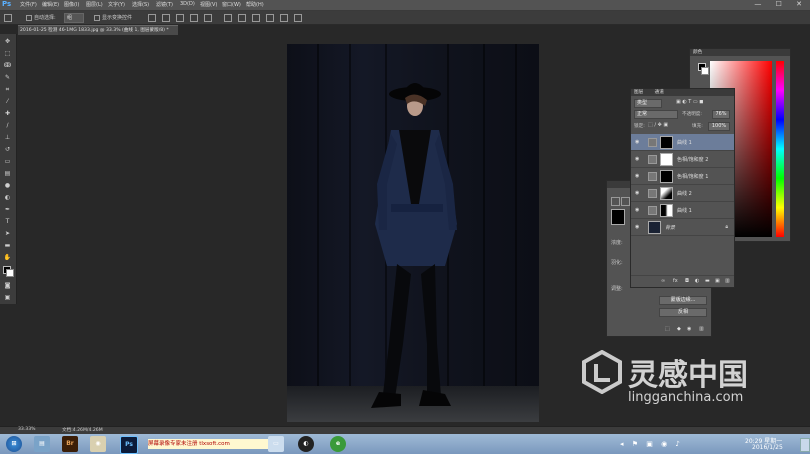 The height and width of the screenshot is (454, 810). I want to click on auto-select-dropdown: 组, so click(74, 18).